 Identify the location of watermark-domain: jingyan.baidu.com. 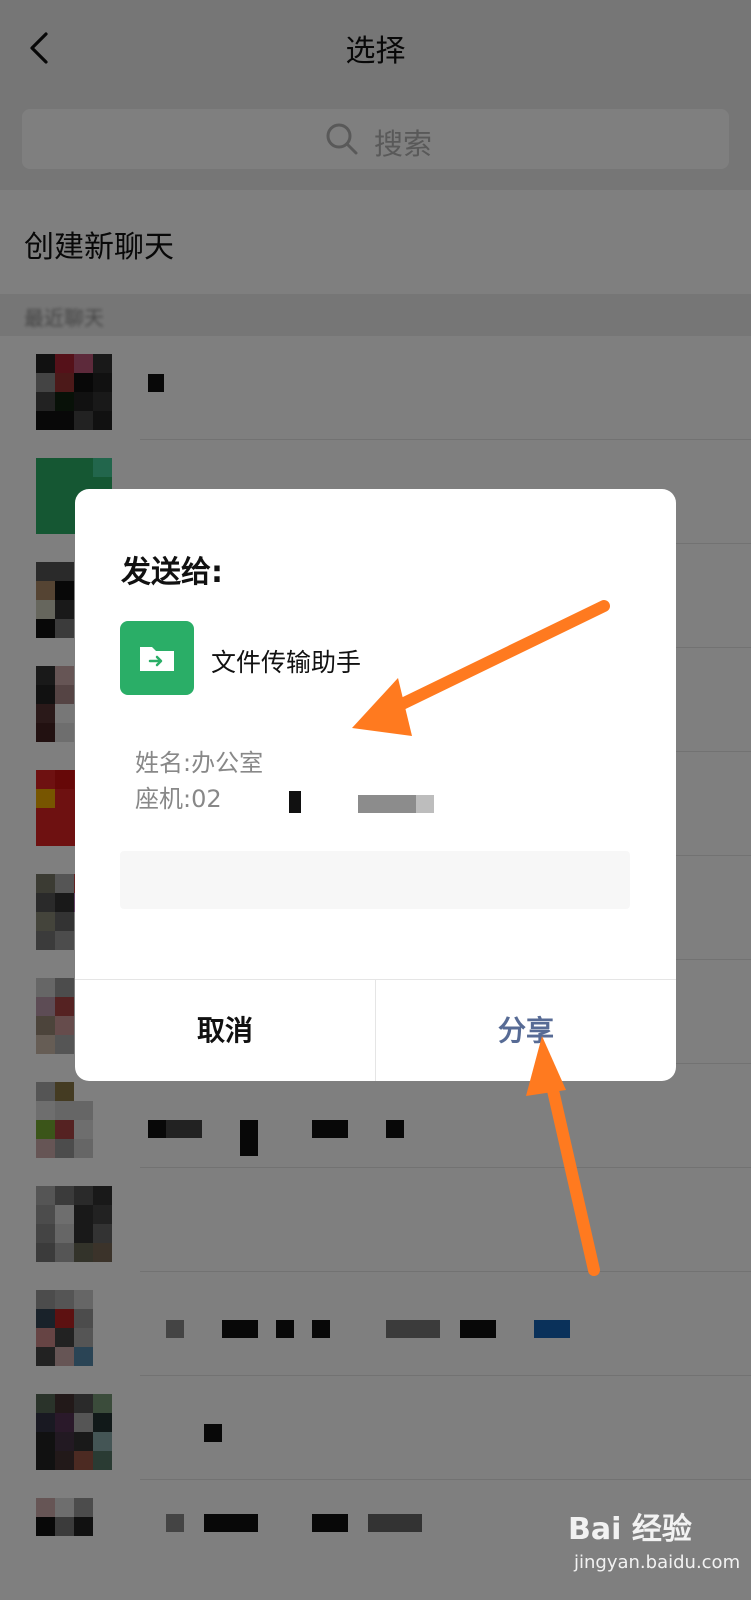
(657, 1562).